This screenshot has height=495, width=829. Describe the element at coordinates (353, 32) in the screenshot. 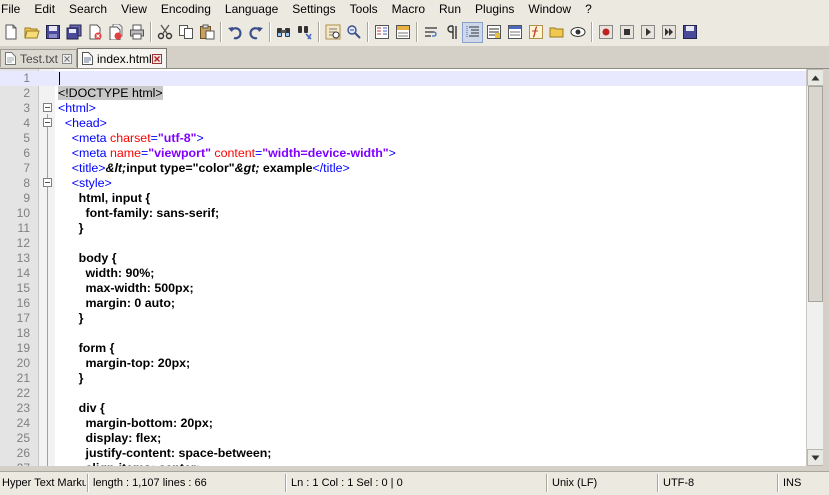

I see `zoom-out-icon` at that location.